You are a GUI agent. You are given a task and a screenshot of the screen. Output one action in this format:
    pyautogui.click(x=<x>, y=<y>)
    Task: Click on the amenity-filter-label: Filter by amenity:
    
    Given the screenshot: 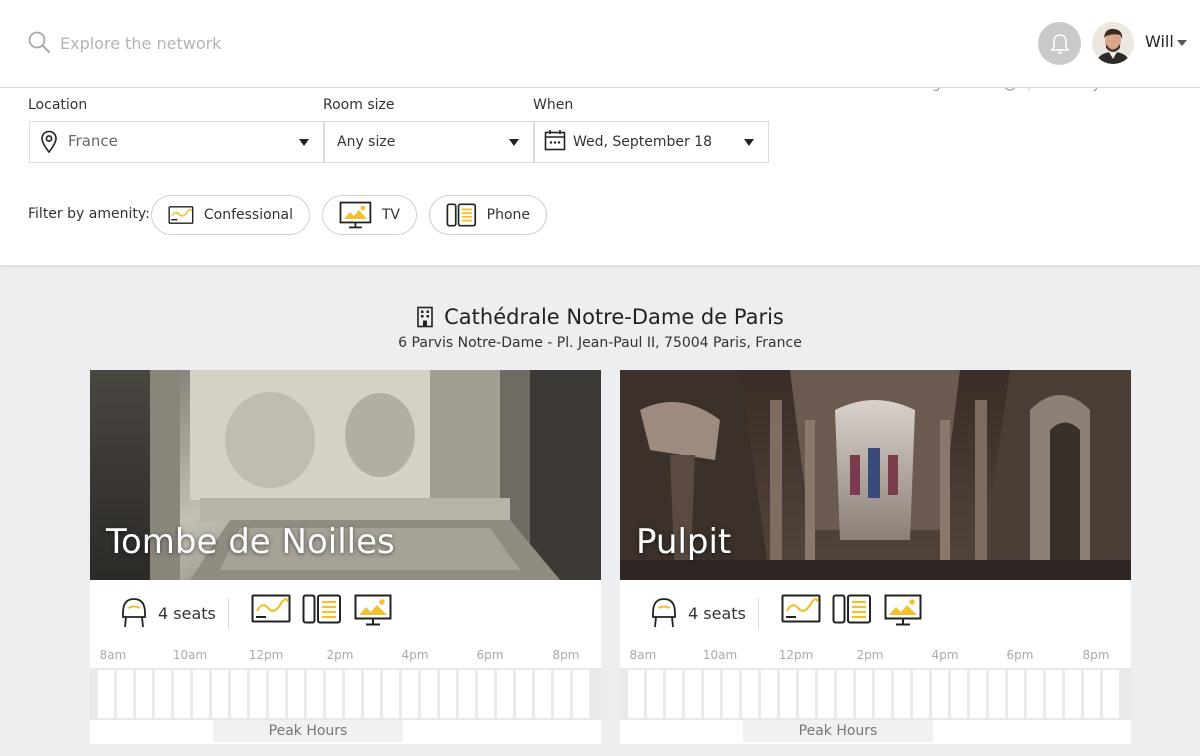 What is the action you would take?
    pyautogui.click(x=89, y=214)
    